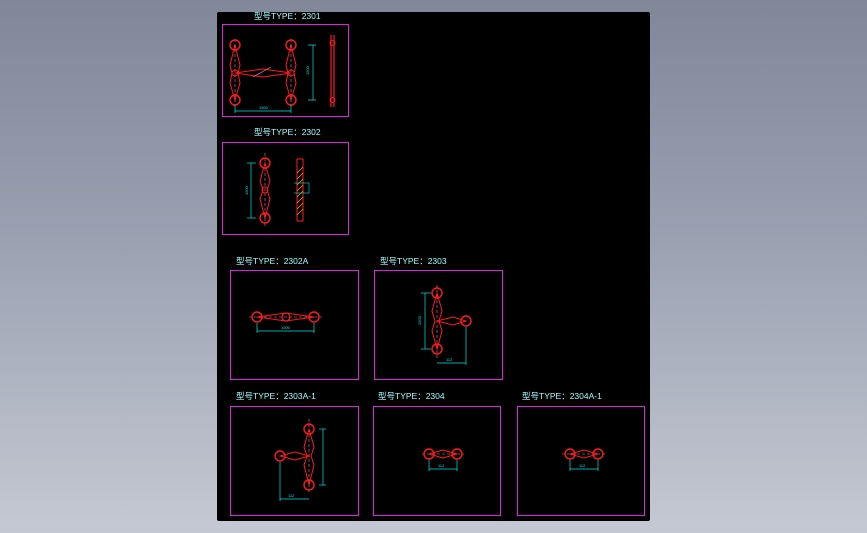 The width and height of the screenshot is (867, 533). What do you see at coordinates (413, 261) in the screenshot?
I see `panel-title-2303: 型号TYPE：2303` at bounding box center [413, 261].